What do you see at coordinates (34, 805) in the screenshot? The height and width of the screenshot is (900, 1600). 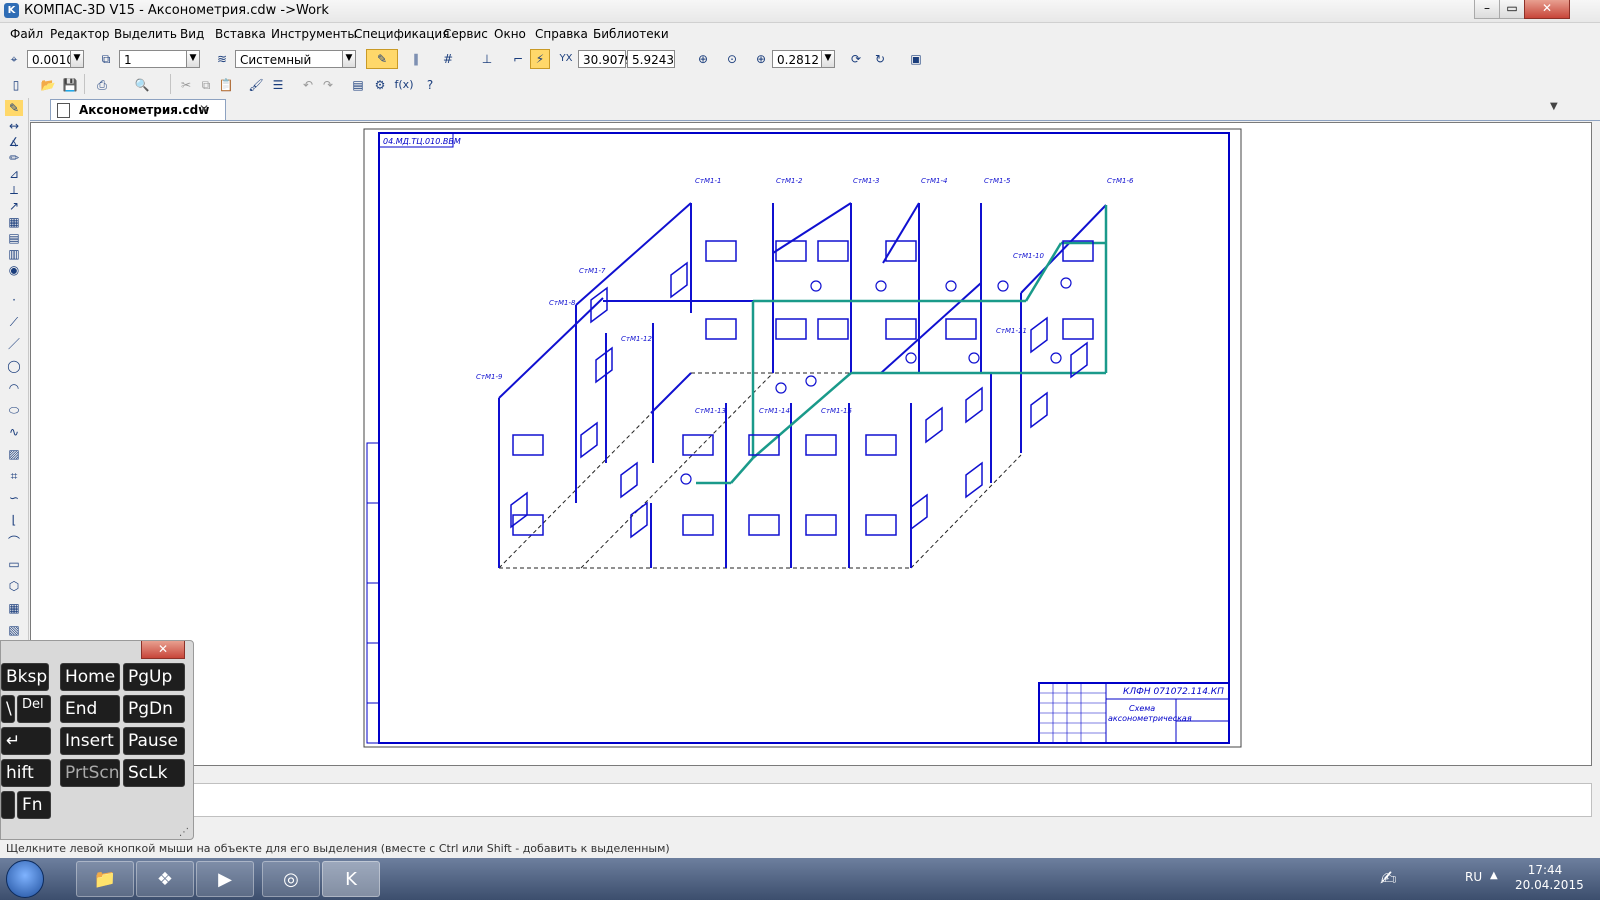 I see `key-fn: Fn` at bounding box center [34, 805].